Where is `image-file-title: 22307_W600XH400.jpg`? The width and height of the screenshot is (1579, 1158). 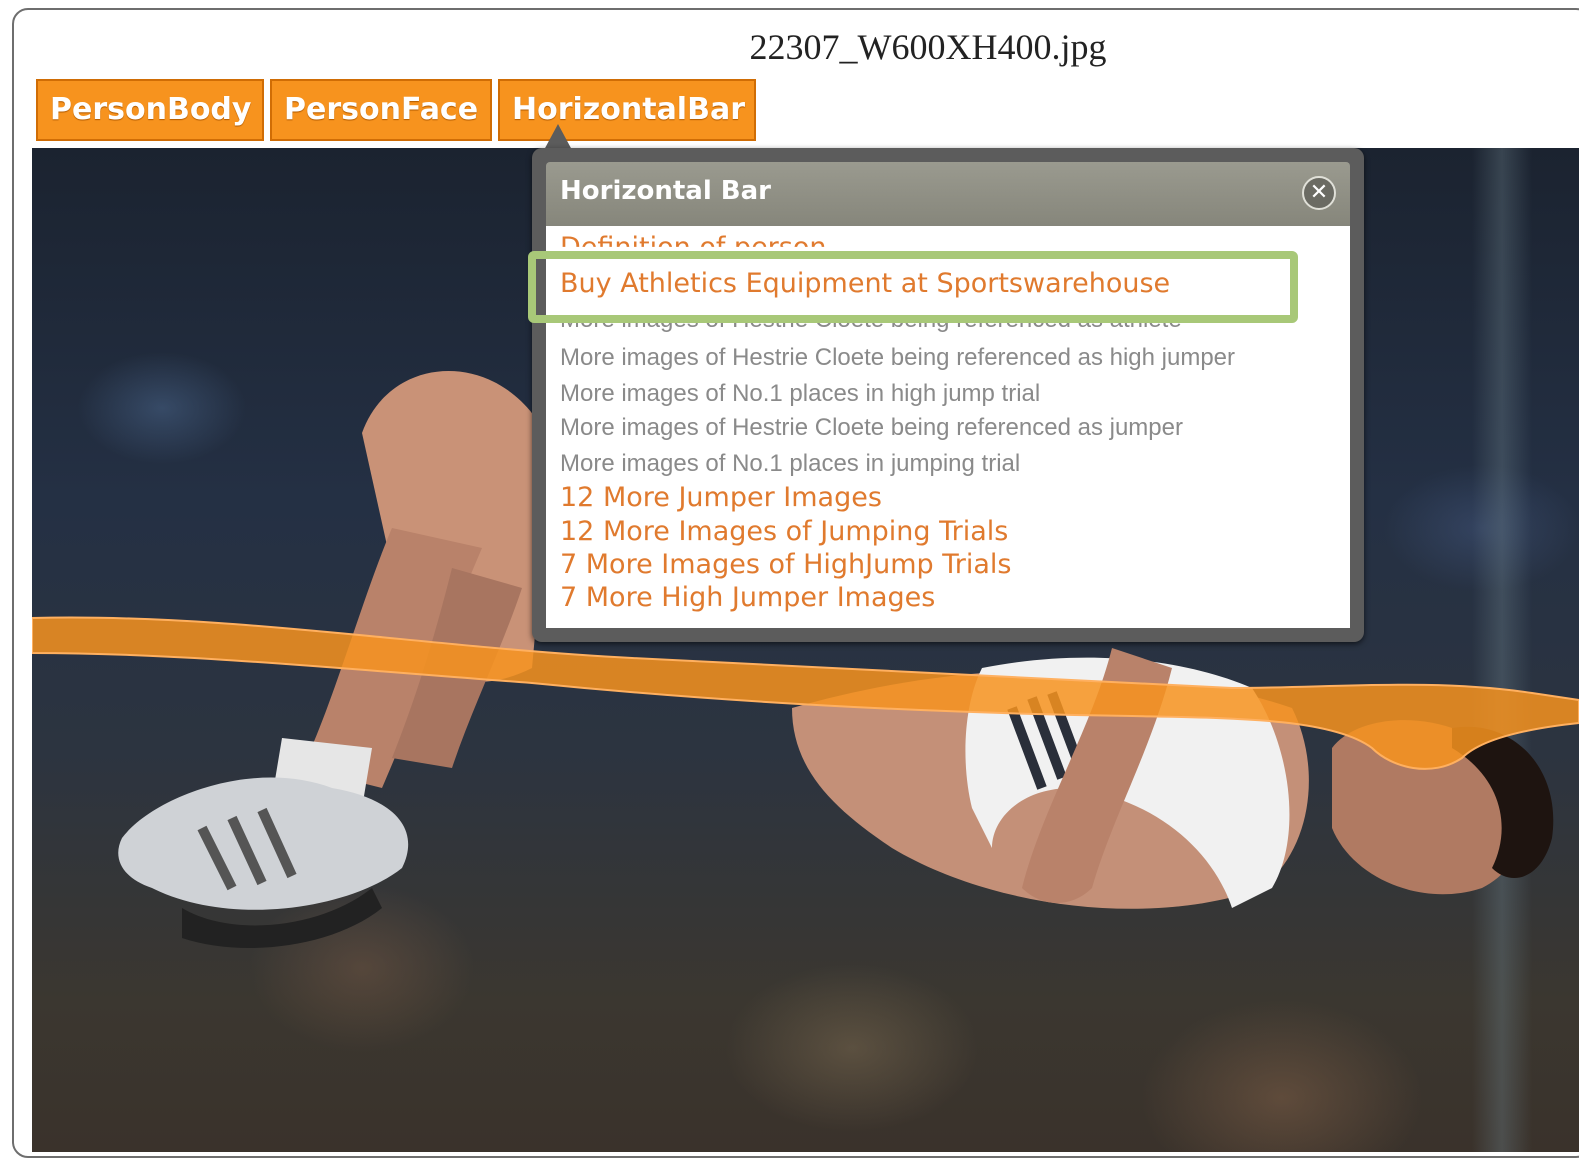 image-file-title: 22307_W600XH400.jpg is located at coordinates (928, 47).